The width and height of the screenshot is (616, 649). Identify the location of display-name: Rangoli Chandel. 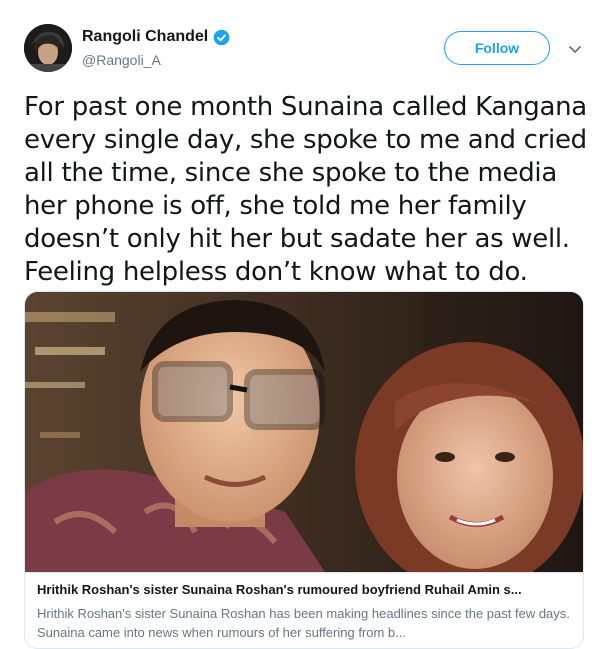
(156, 37).